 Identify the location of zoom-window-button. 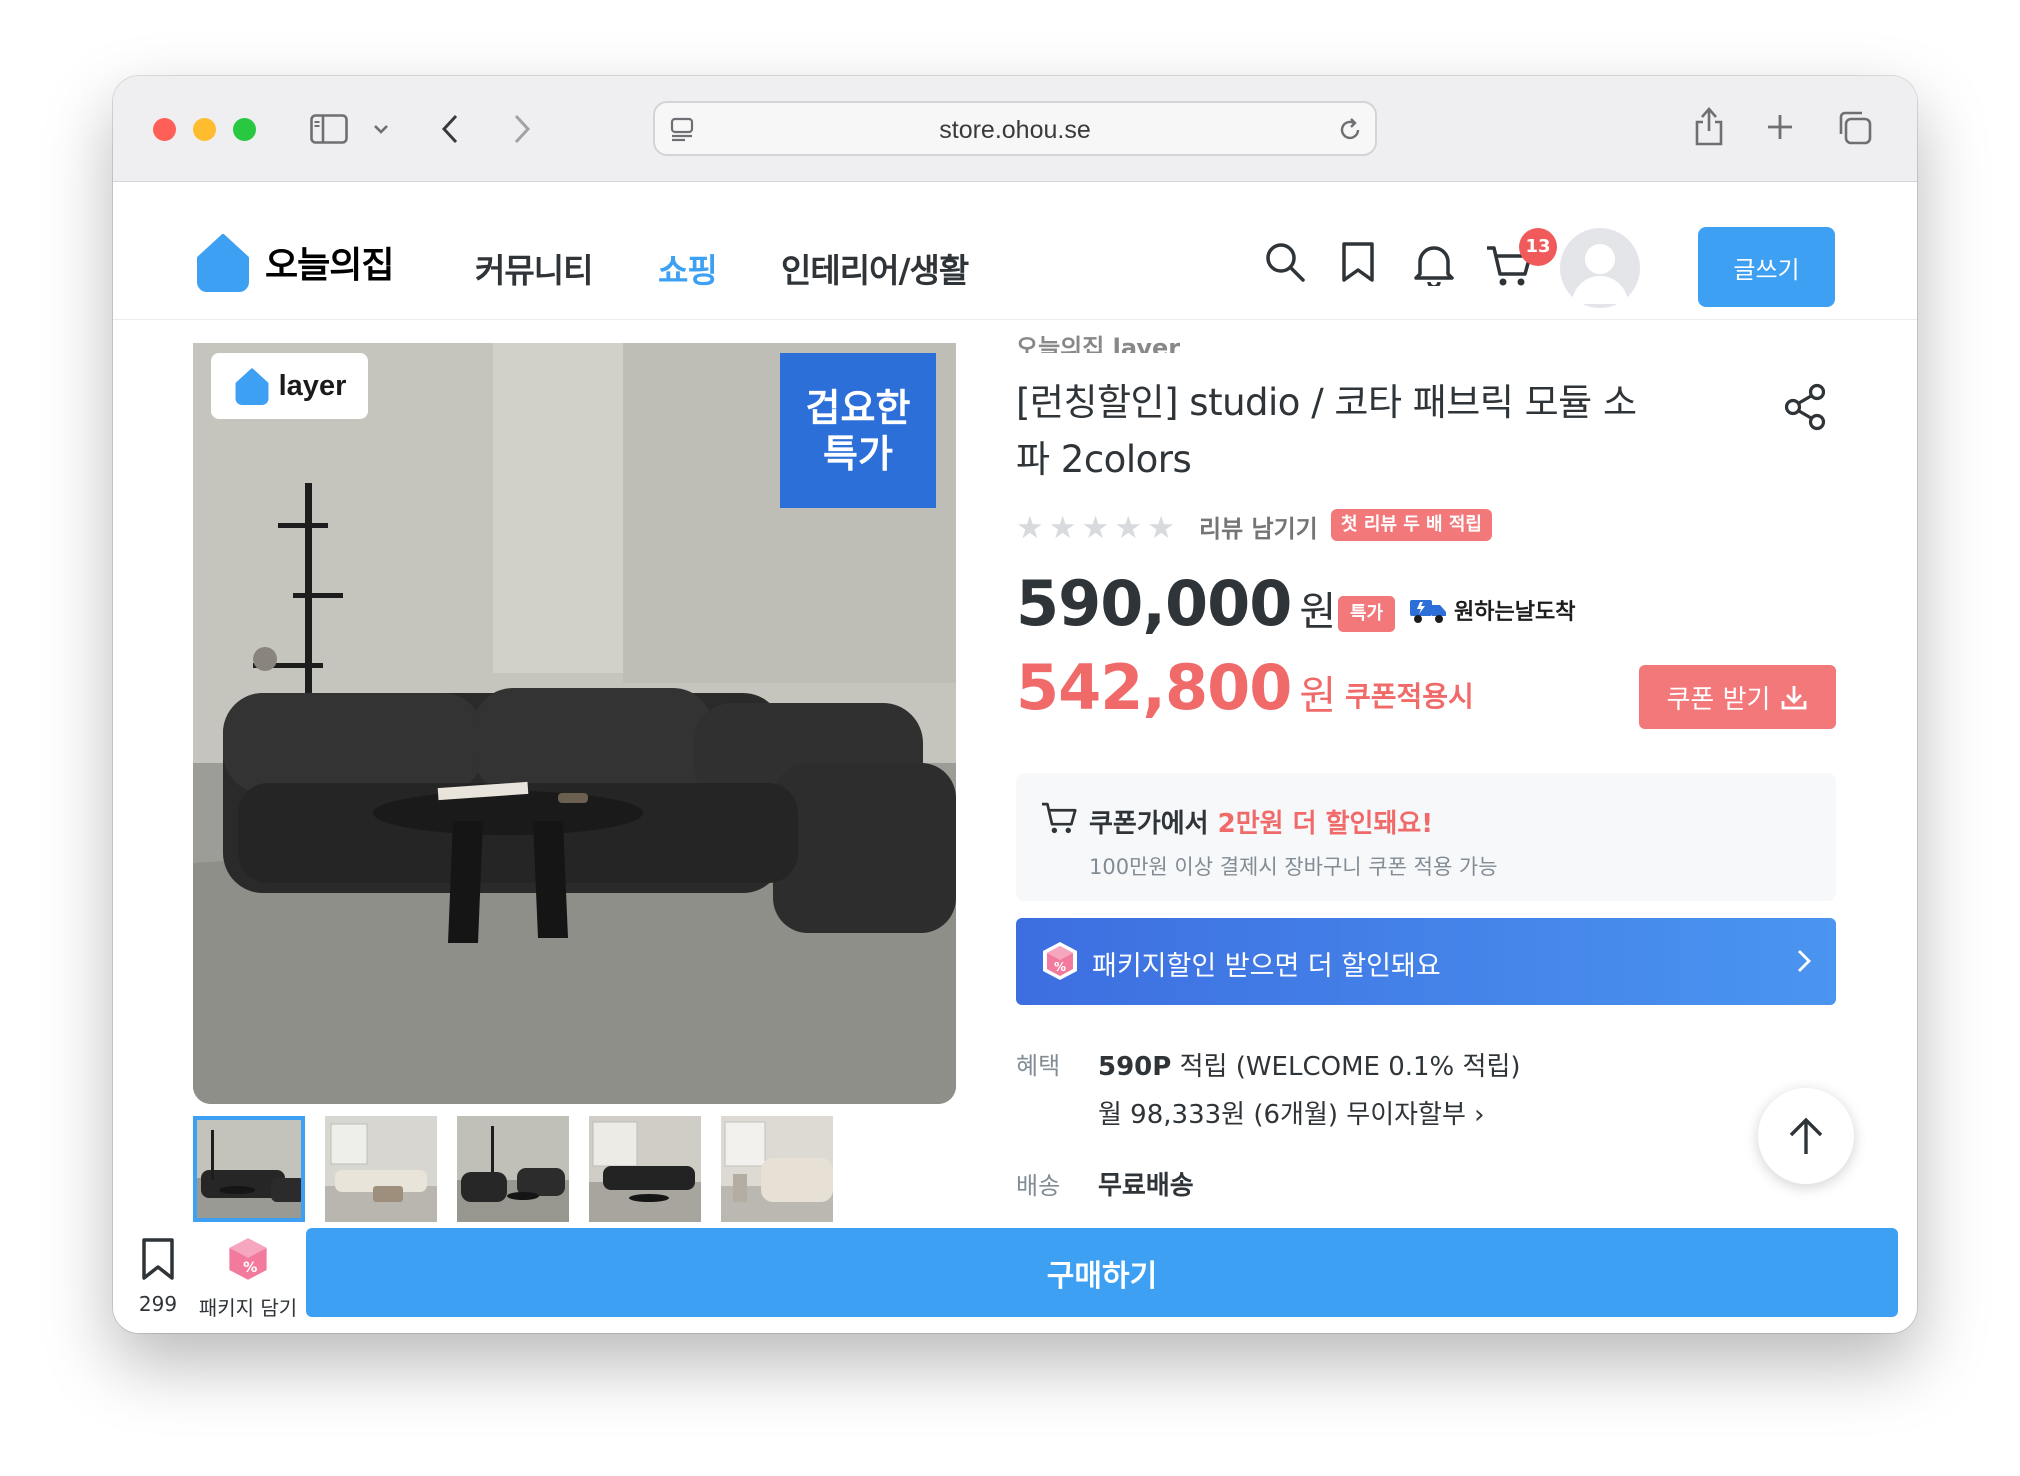
(244, 129).